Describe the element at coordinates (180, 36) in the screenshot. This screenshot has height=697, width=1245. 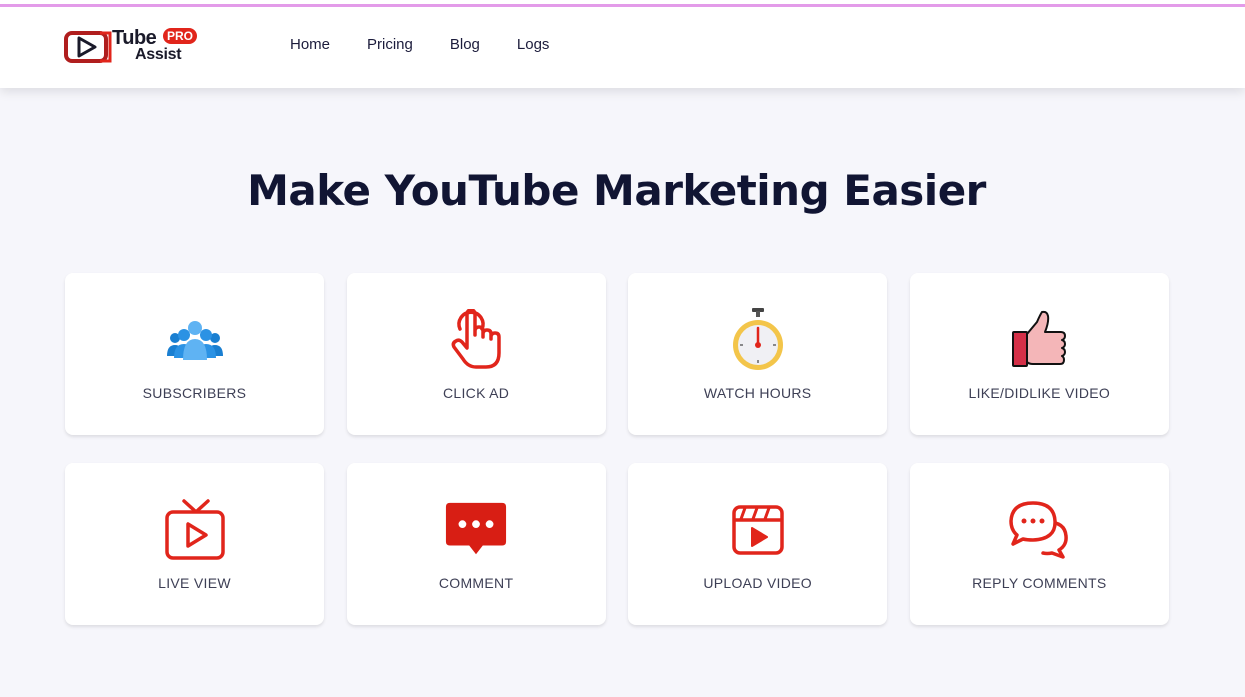
I see `logo-pro-badge: PRO` at that location.